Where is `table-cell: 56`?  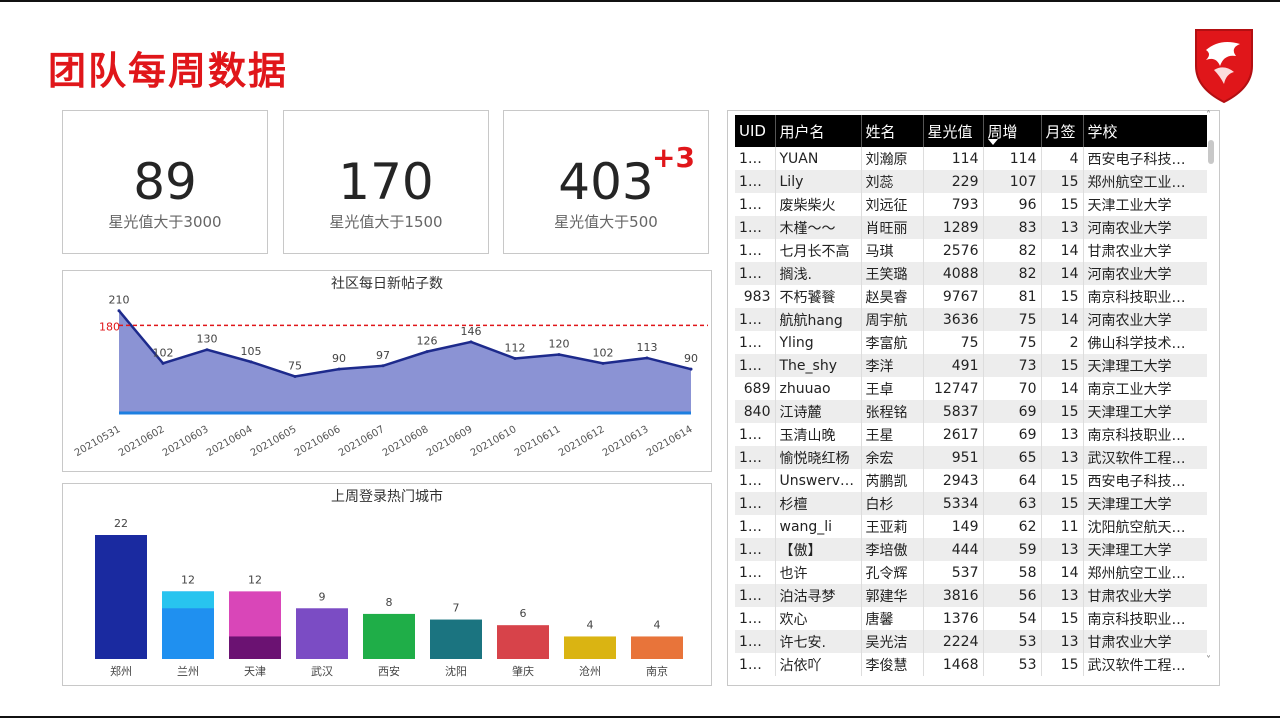 table-cell: 56 is located at coordinates (1011, 595).